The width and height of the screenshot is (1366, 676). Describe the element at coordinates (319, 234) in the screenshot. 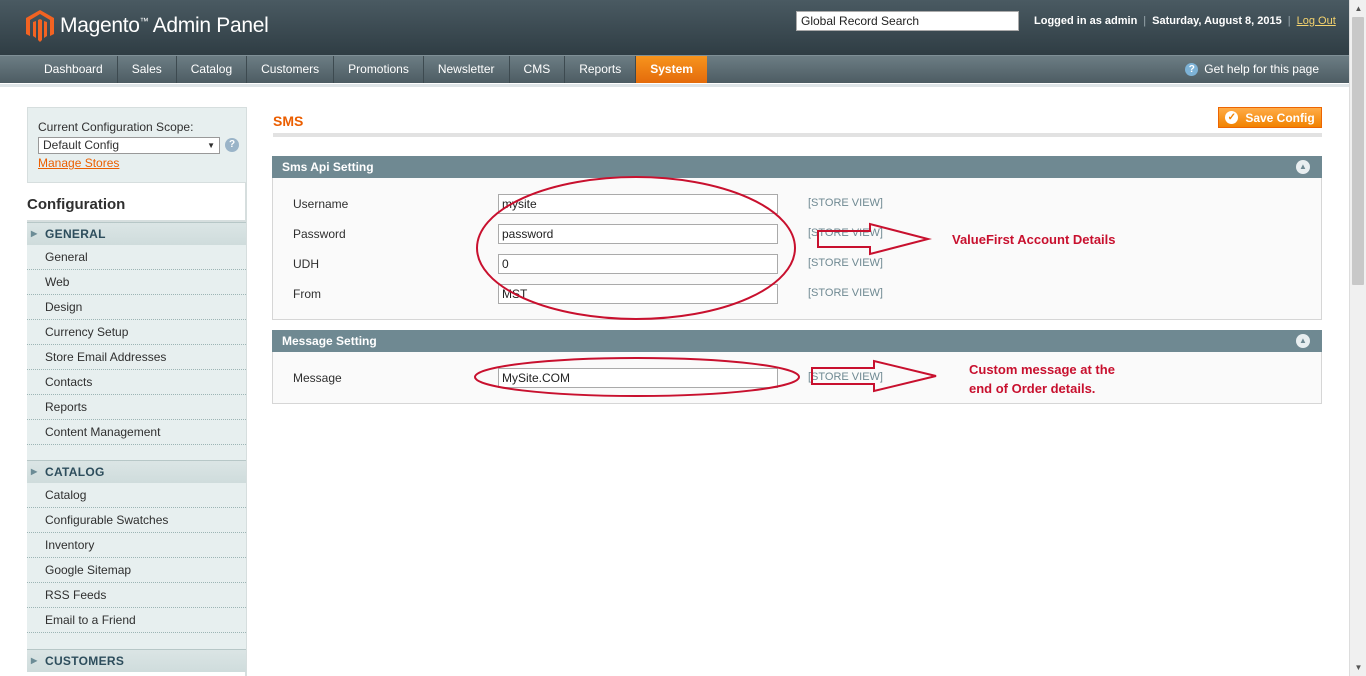

I see `field-label-password: Password` at that location.